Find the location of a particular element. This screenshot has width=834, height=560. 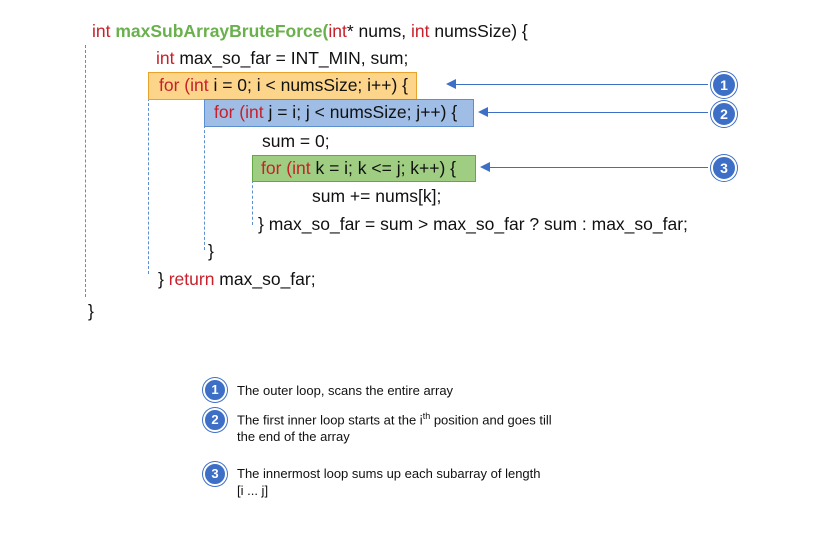

marker-2: 2 is located at coordinates (724, 114).